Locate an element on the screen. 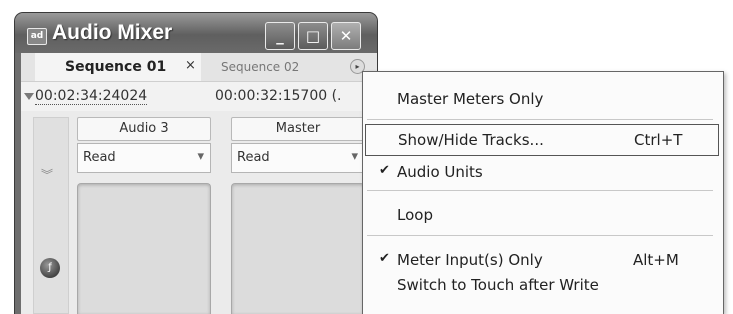  tab-sequence-02: Sequence 02 is located at coordinates (260, 67).